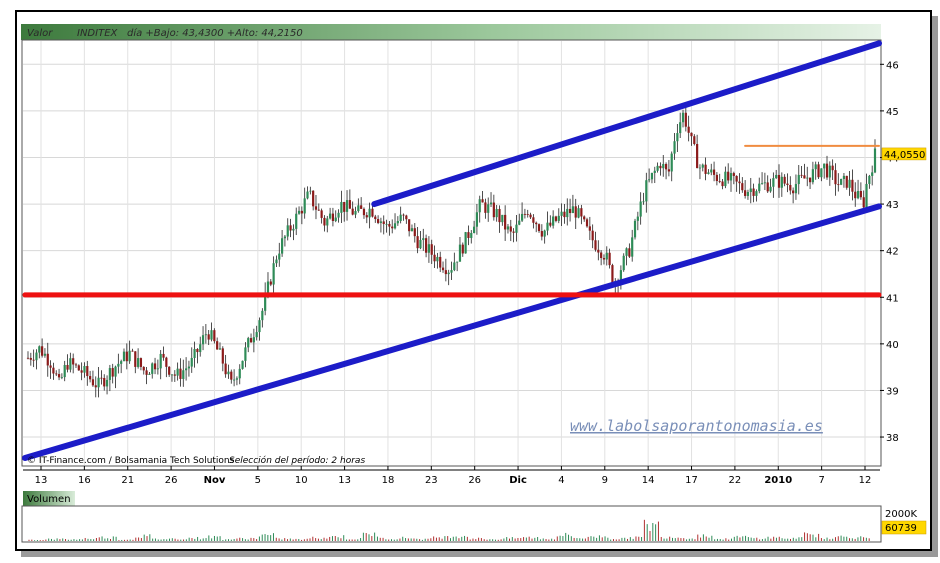  Describe the element at coordinates (388, 480) in the screenshot. I see `x-tick-label: 18` at that location.